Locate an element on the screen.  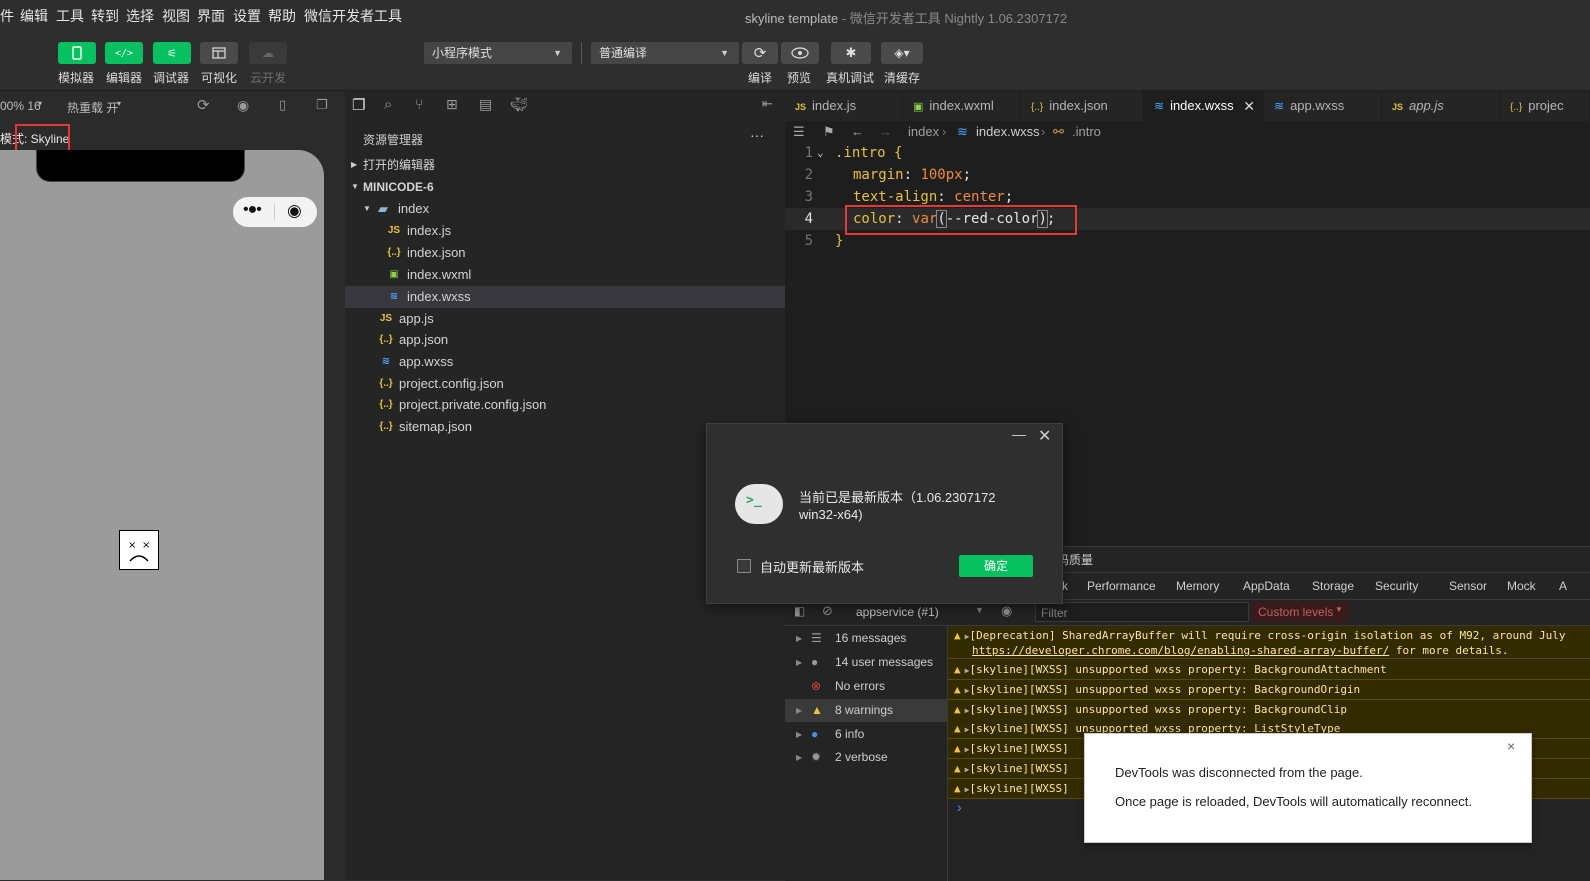
tab-index-js: JS index.js is located at coordinates (844, 106).